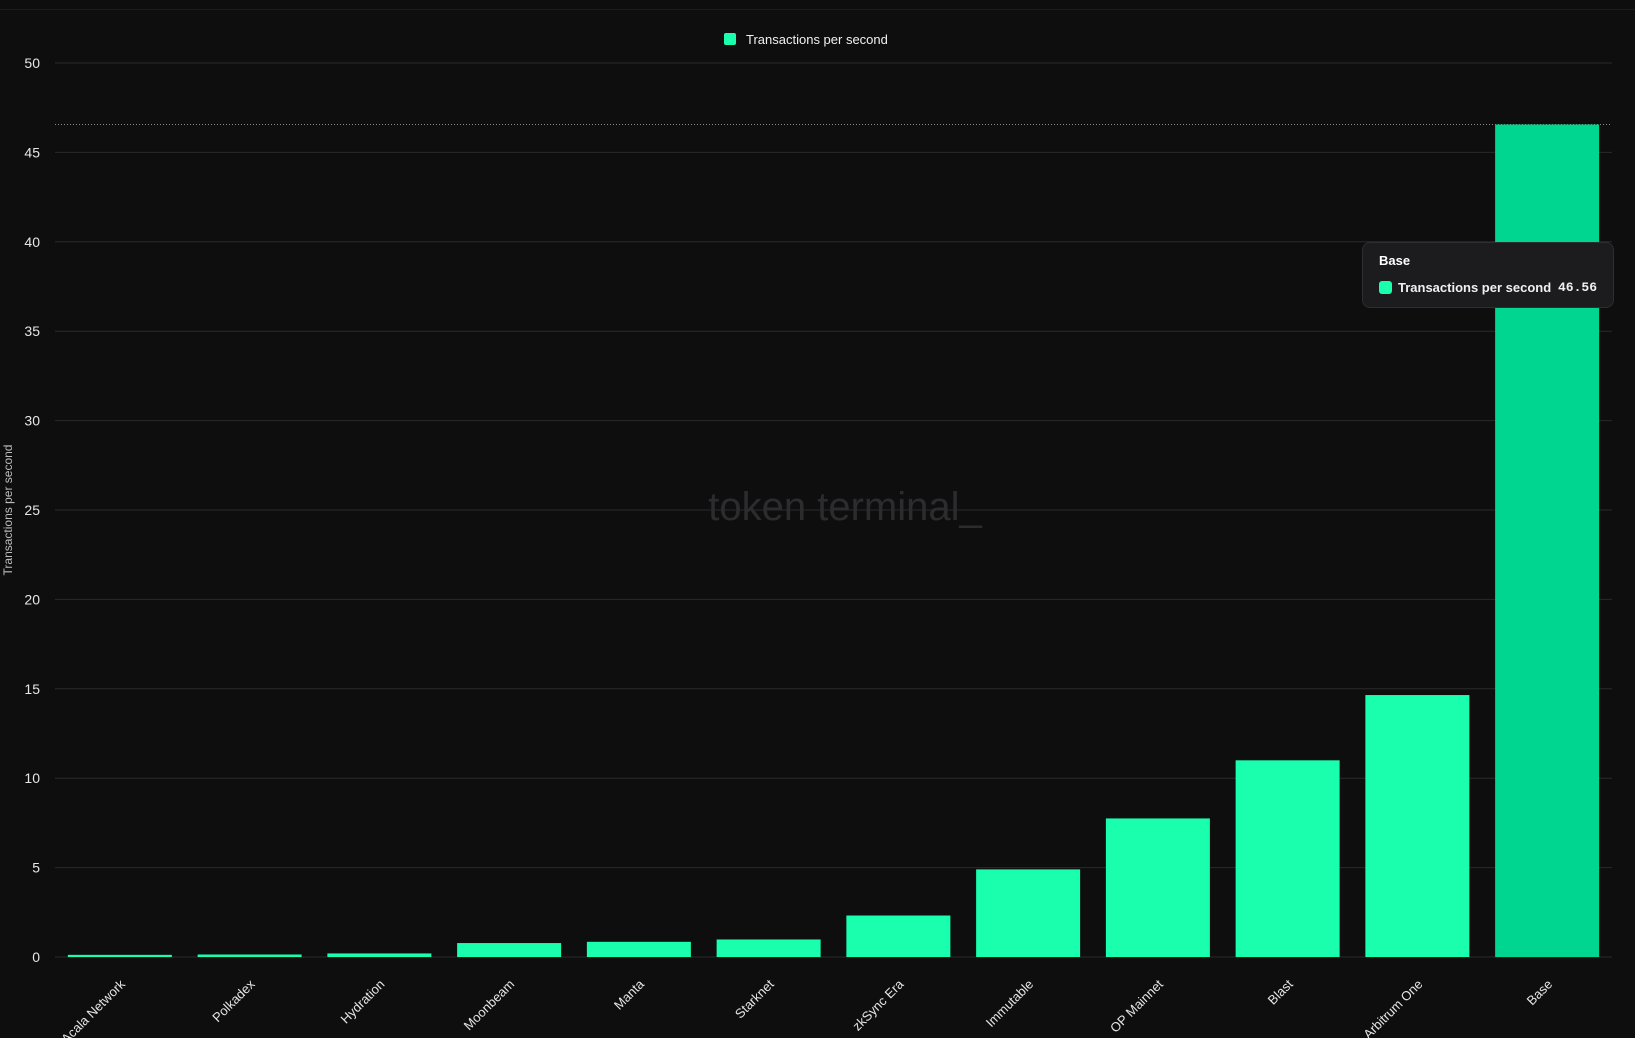 The width and height of the screenshot is (1635, 1038). What do you see at coordinates (32, 421) in the screenshot?
I see `y-tick-label: 30` at bounding box center [32, 421].